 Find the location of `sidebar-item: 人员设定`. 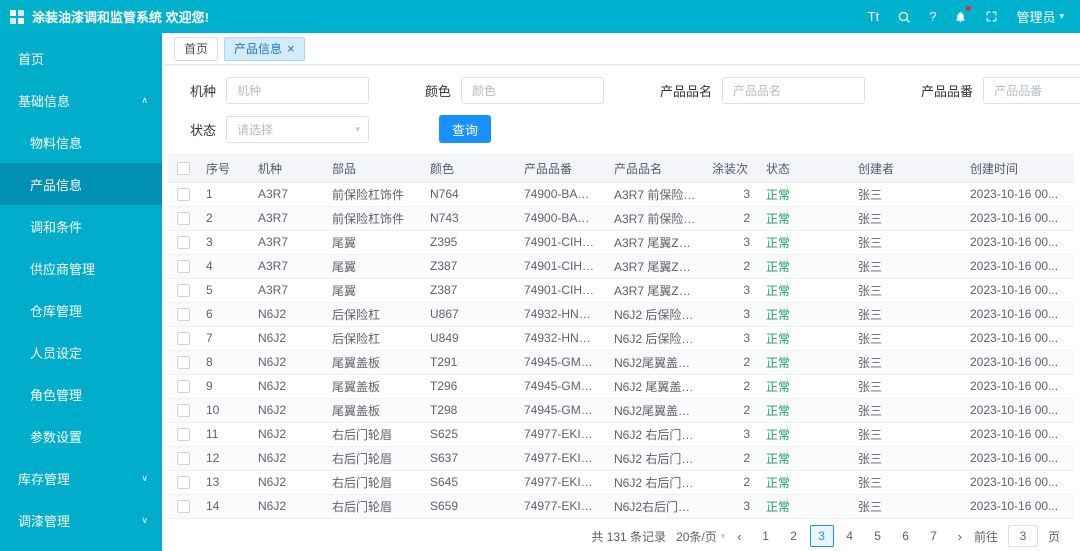

sidebar-item: 人员设定 is located at coordinates (81, 352).